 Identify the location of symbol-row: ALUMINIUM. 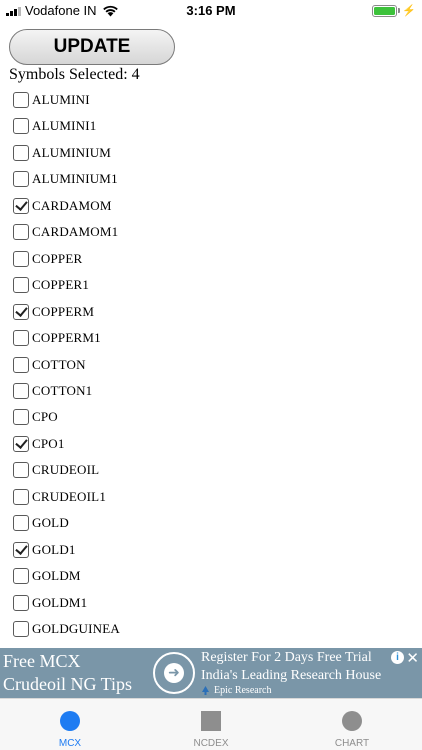
(62, 153).